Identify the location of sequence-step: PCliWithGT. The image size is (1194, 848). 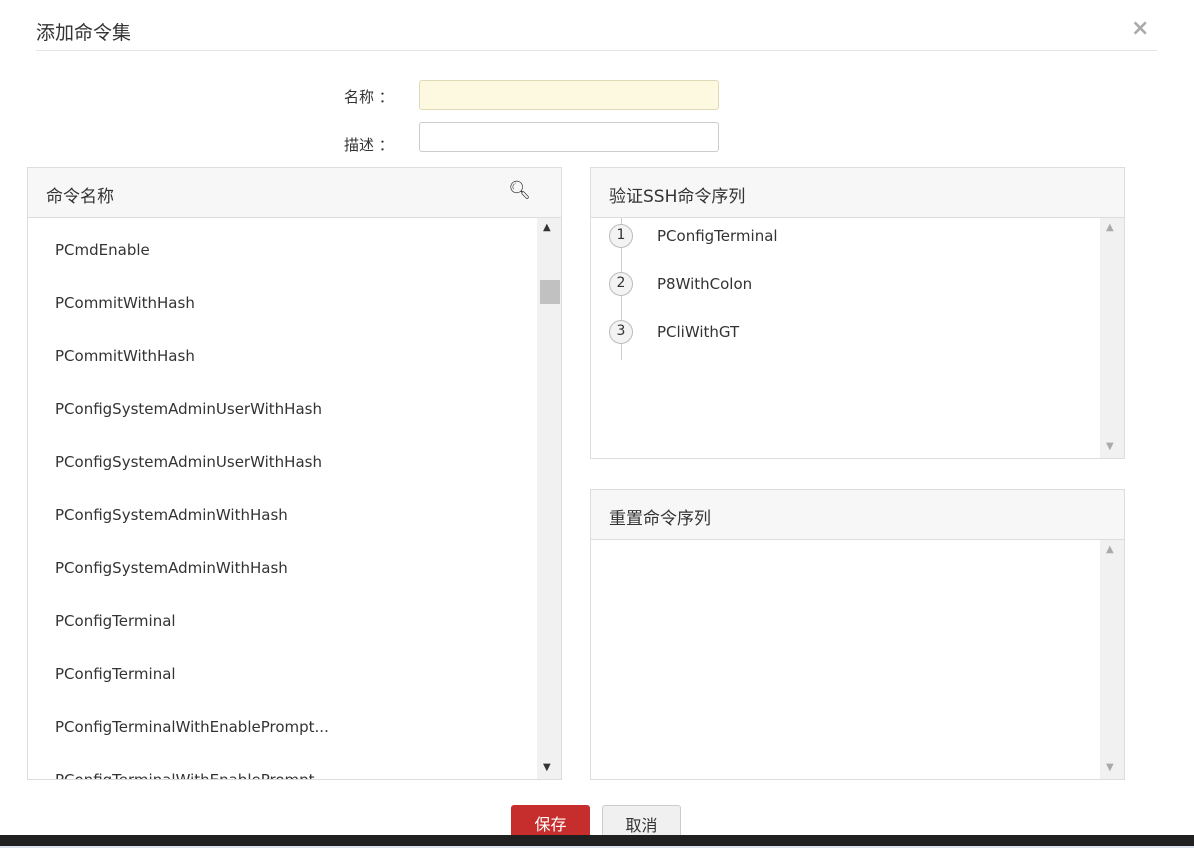
(698, 332).